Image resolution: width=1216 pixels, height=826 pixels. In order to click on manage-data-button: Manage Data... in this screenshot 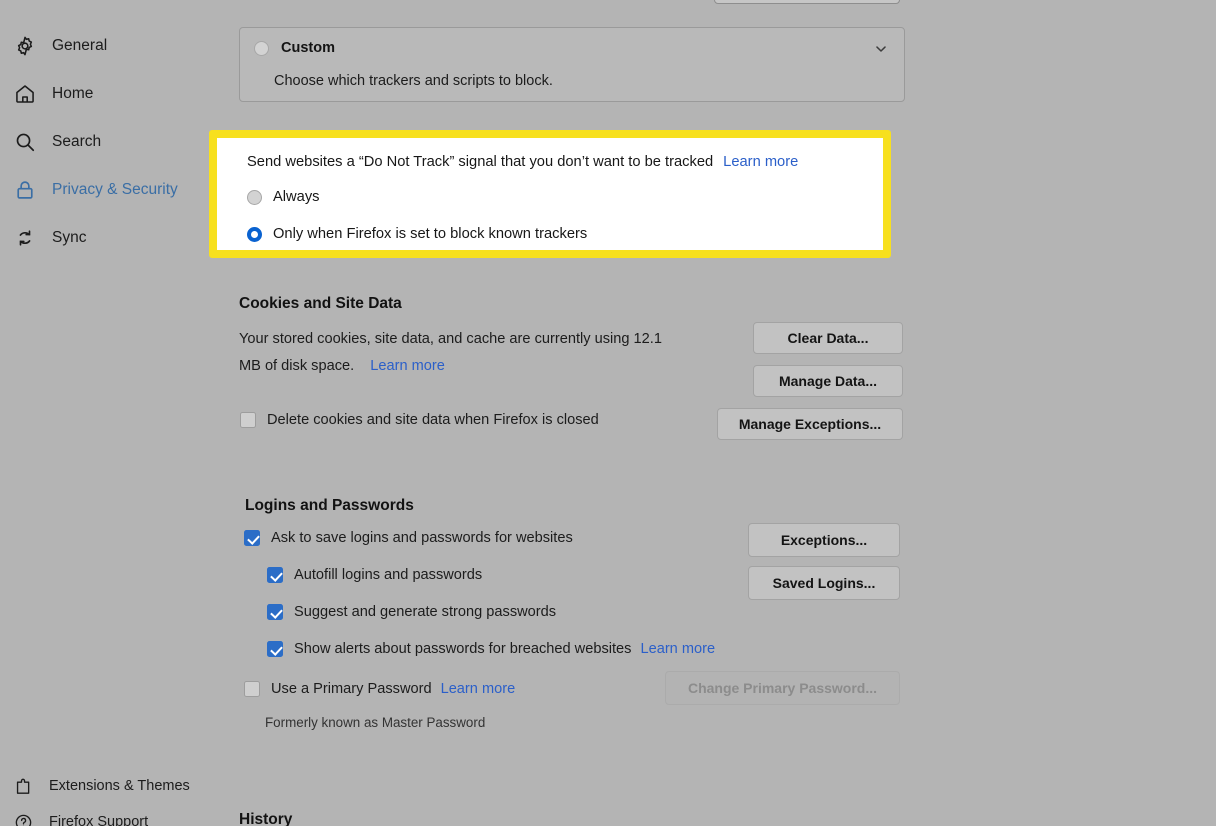, I will do `click(828, 381)`.